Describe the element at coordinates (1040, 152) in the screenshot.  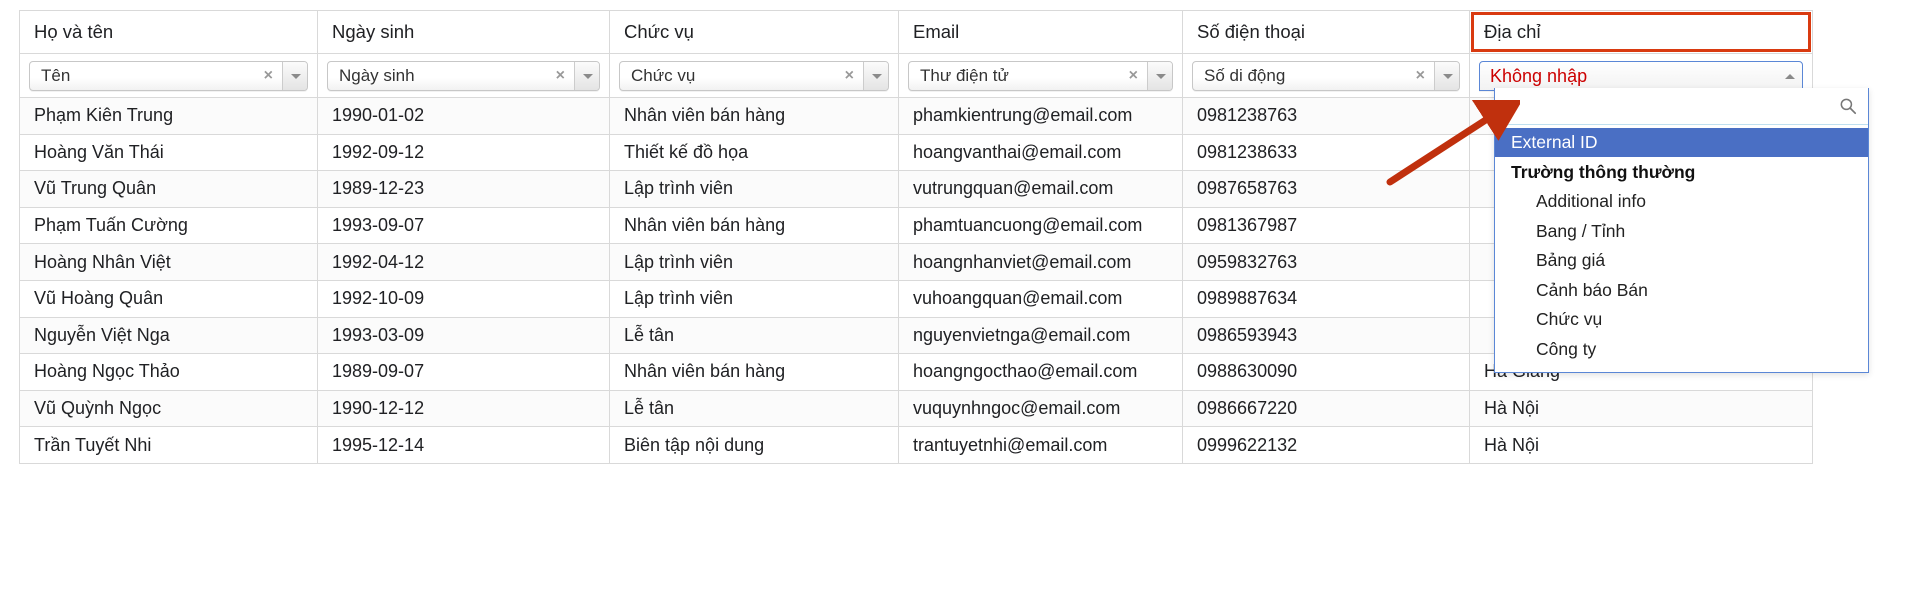
I see `cell-email: hoangvanthai@email.com` at that location.